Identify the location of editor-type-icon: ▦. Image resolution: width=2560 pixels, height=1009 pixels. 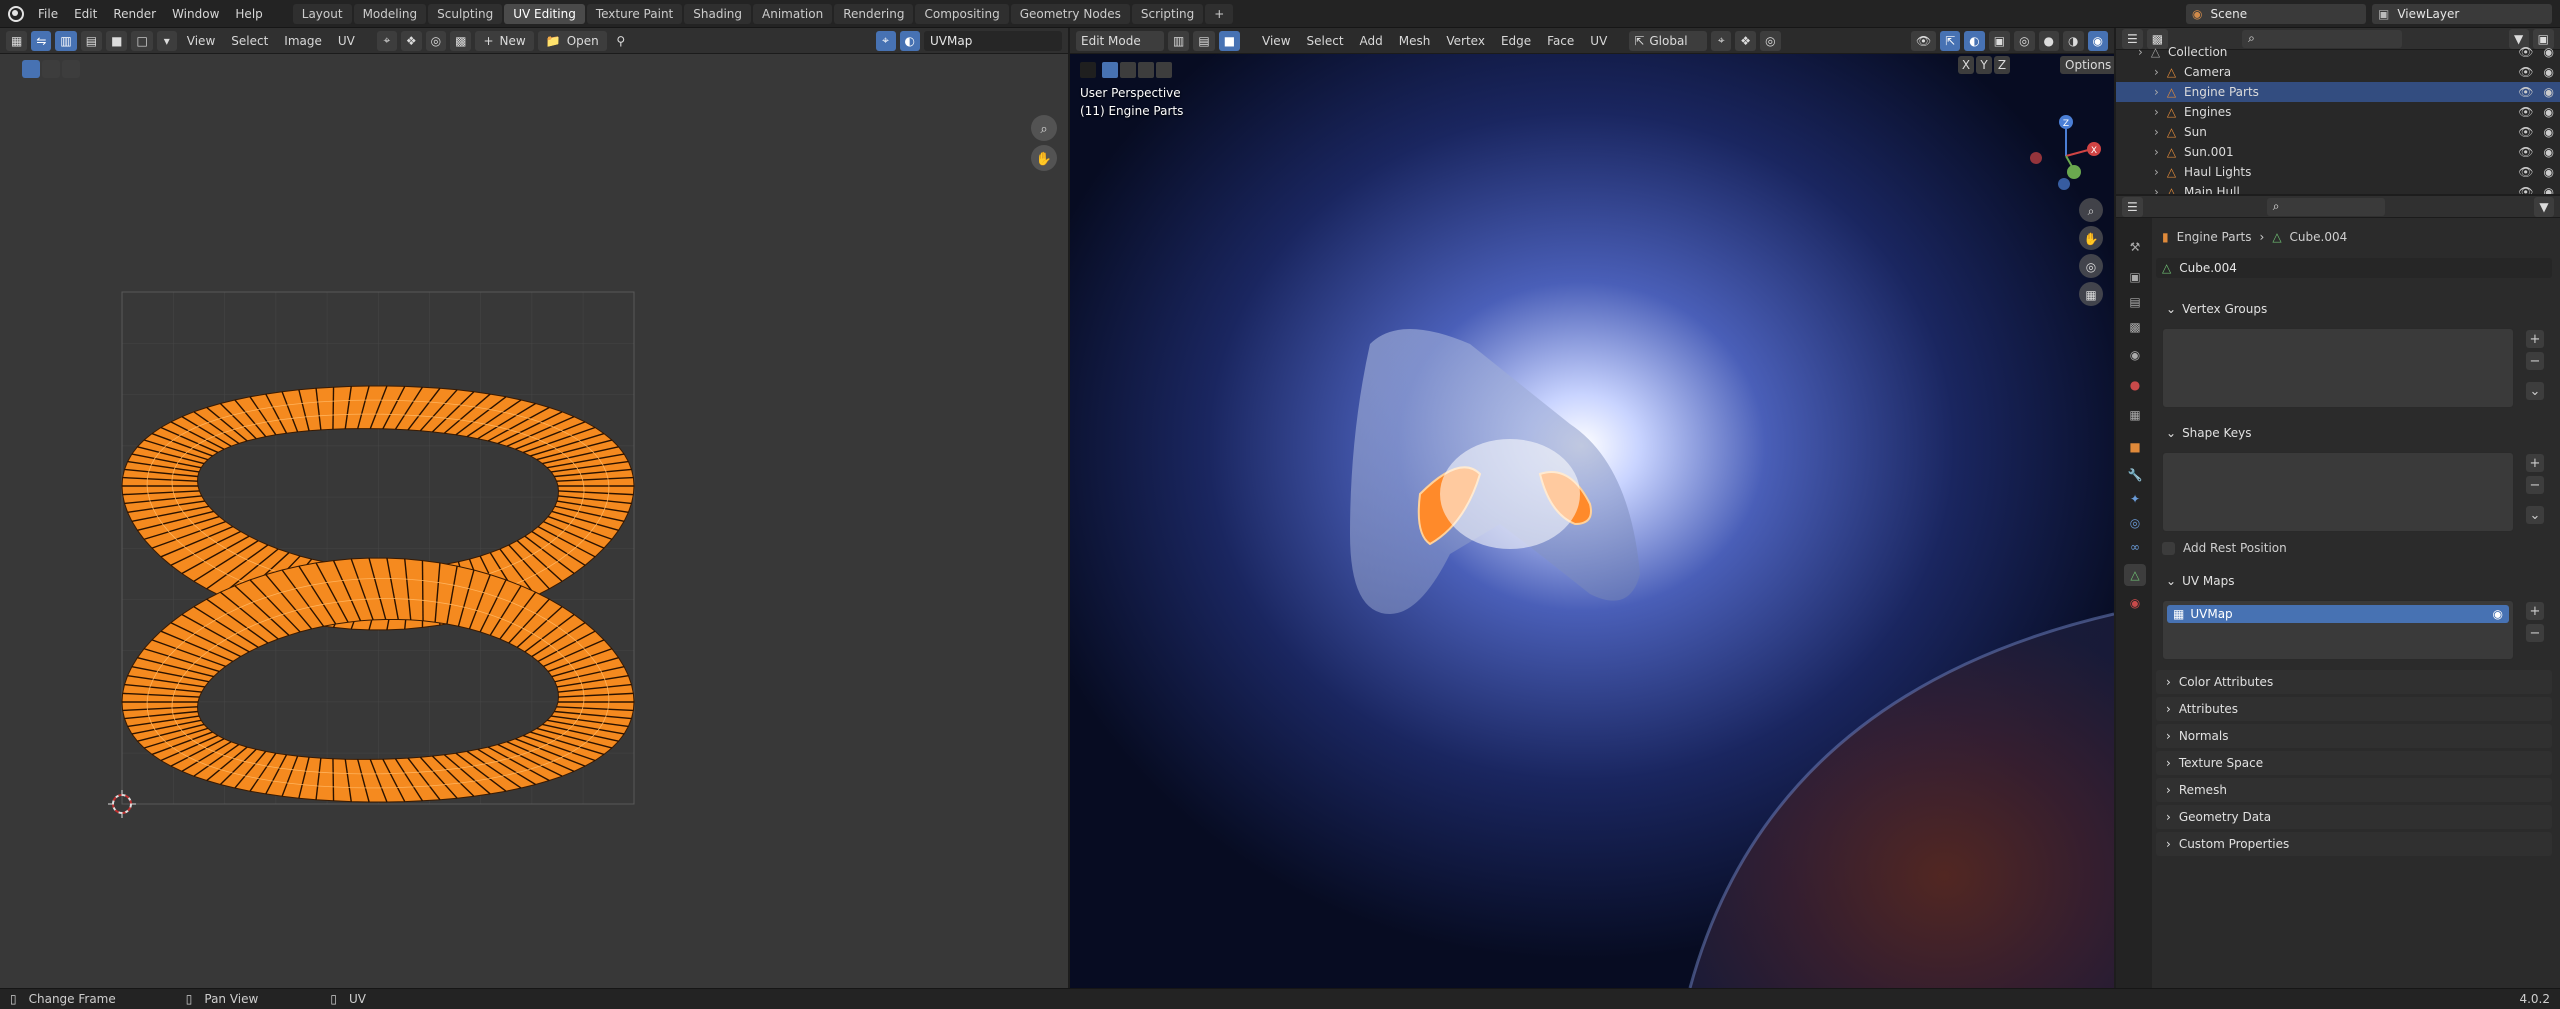
(17, 40).